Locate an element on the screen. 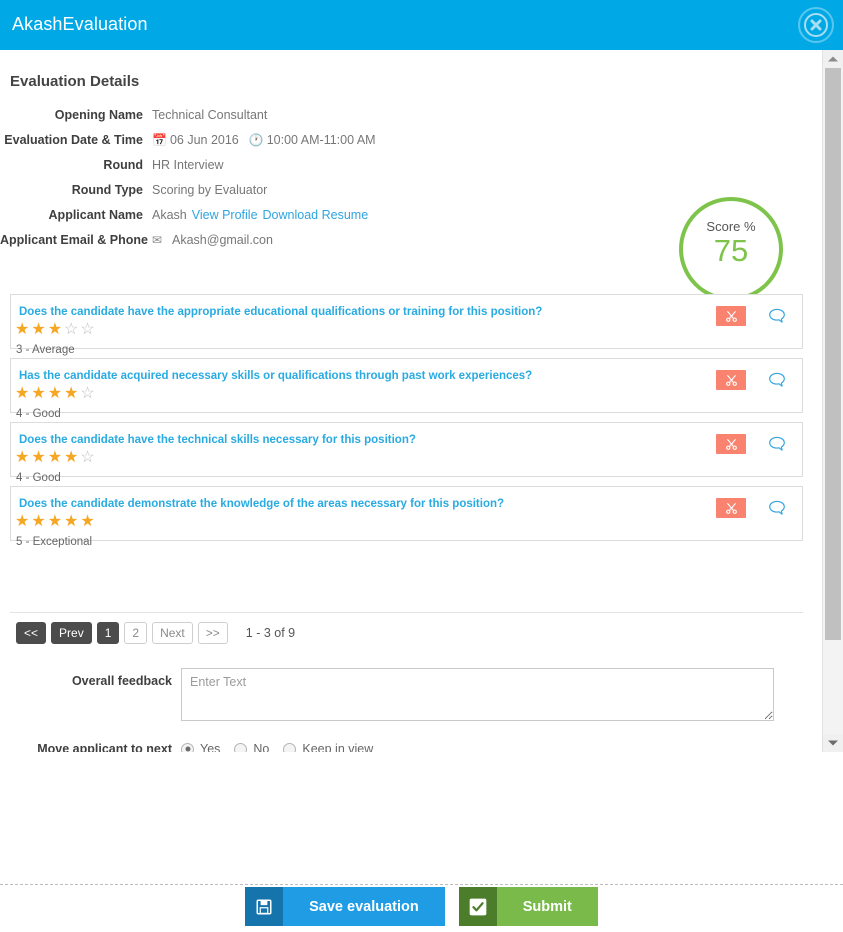 This screenshot has height=932, width=843. star-5-icon: ★ is located at coordinates (88, 521).